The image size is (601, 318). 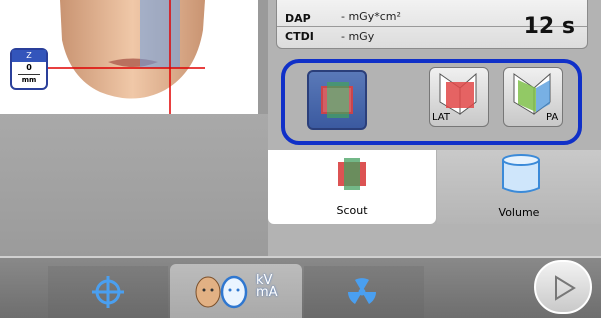 I want to click on scout-icon, so click(x=352, y=174).